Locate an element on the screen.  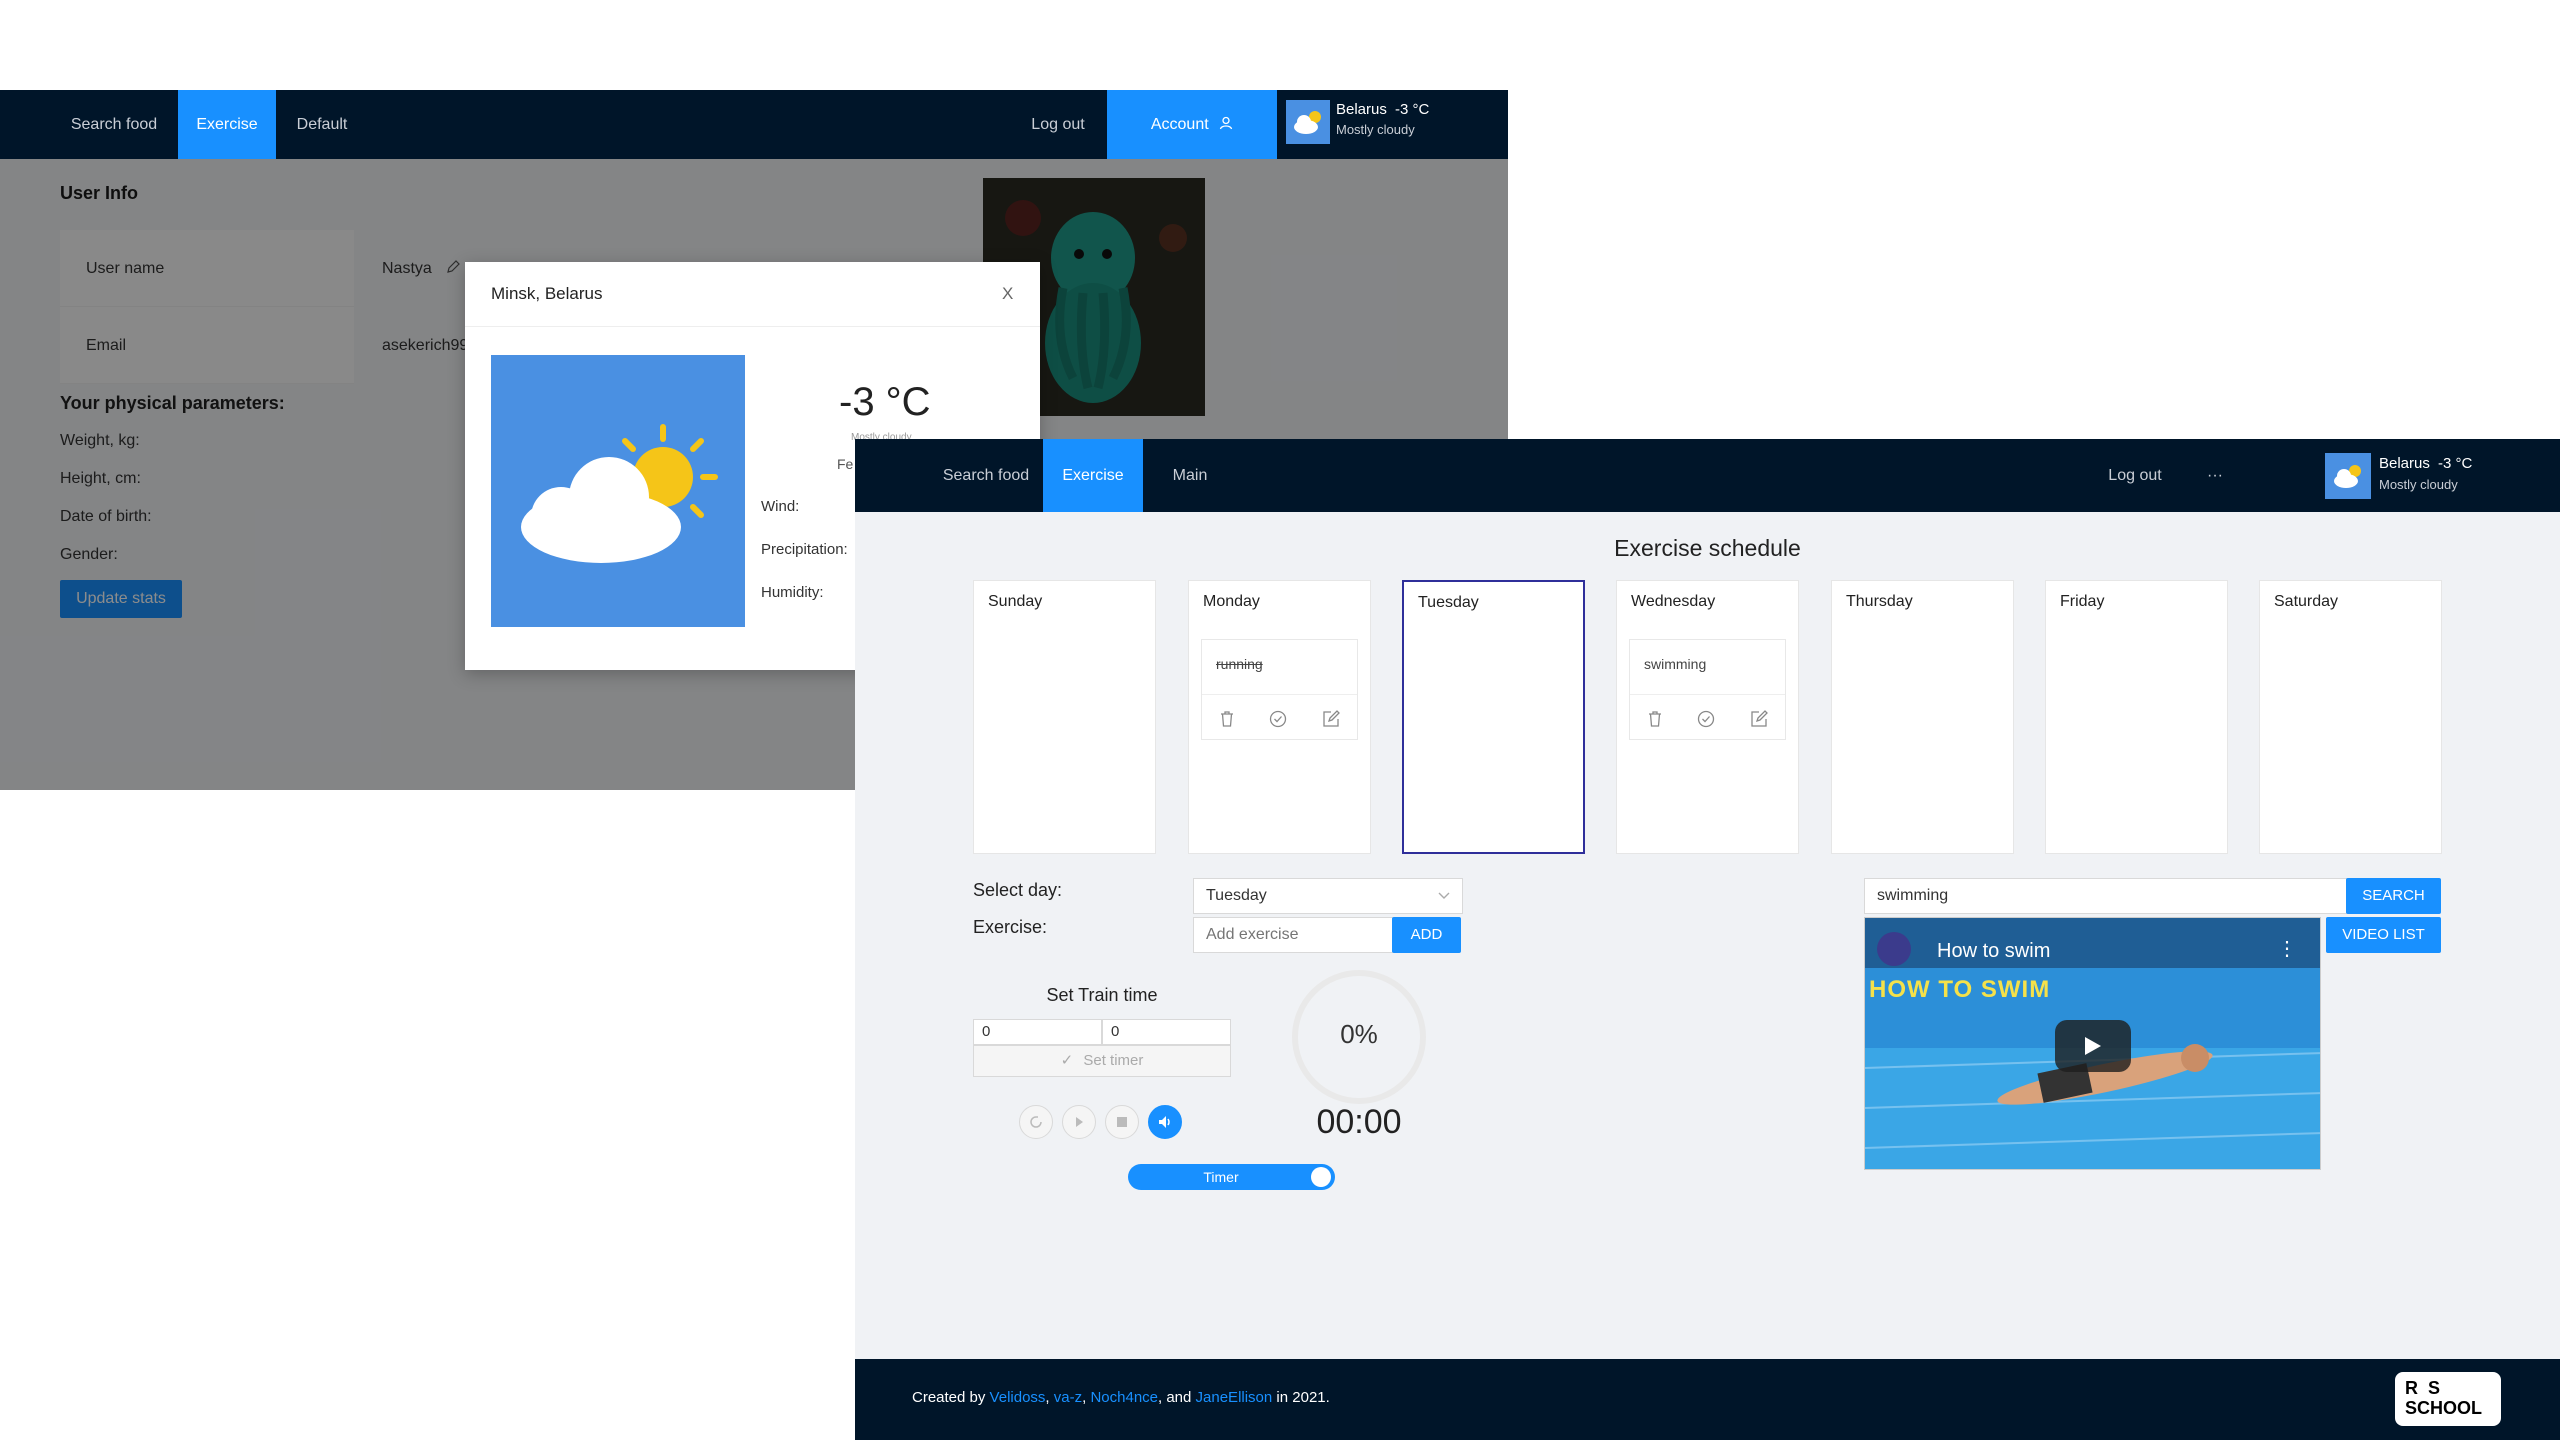
channel-avatar is located at coordinates (1894, 949).